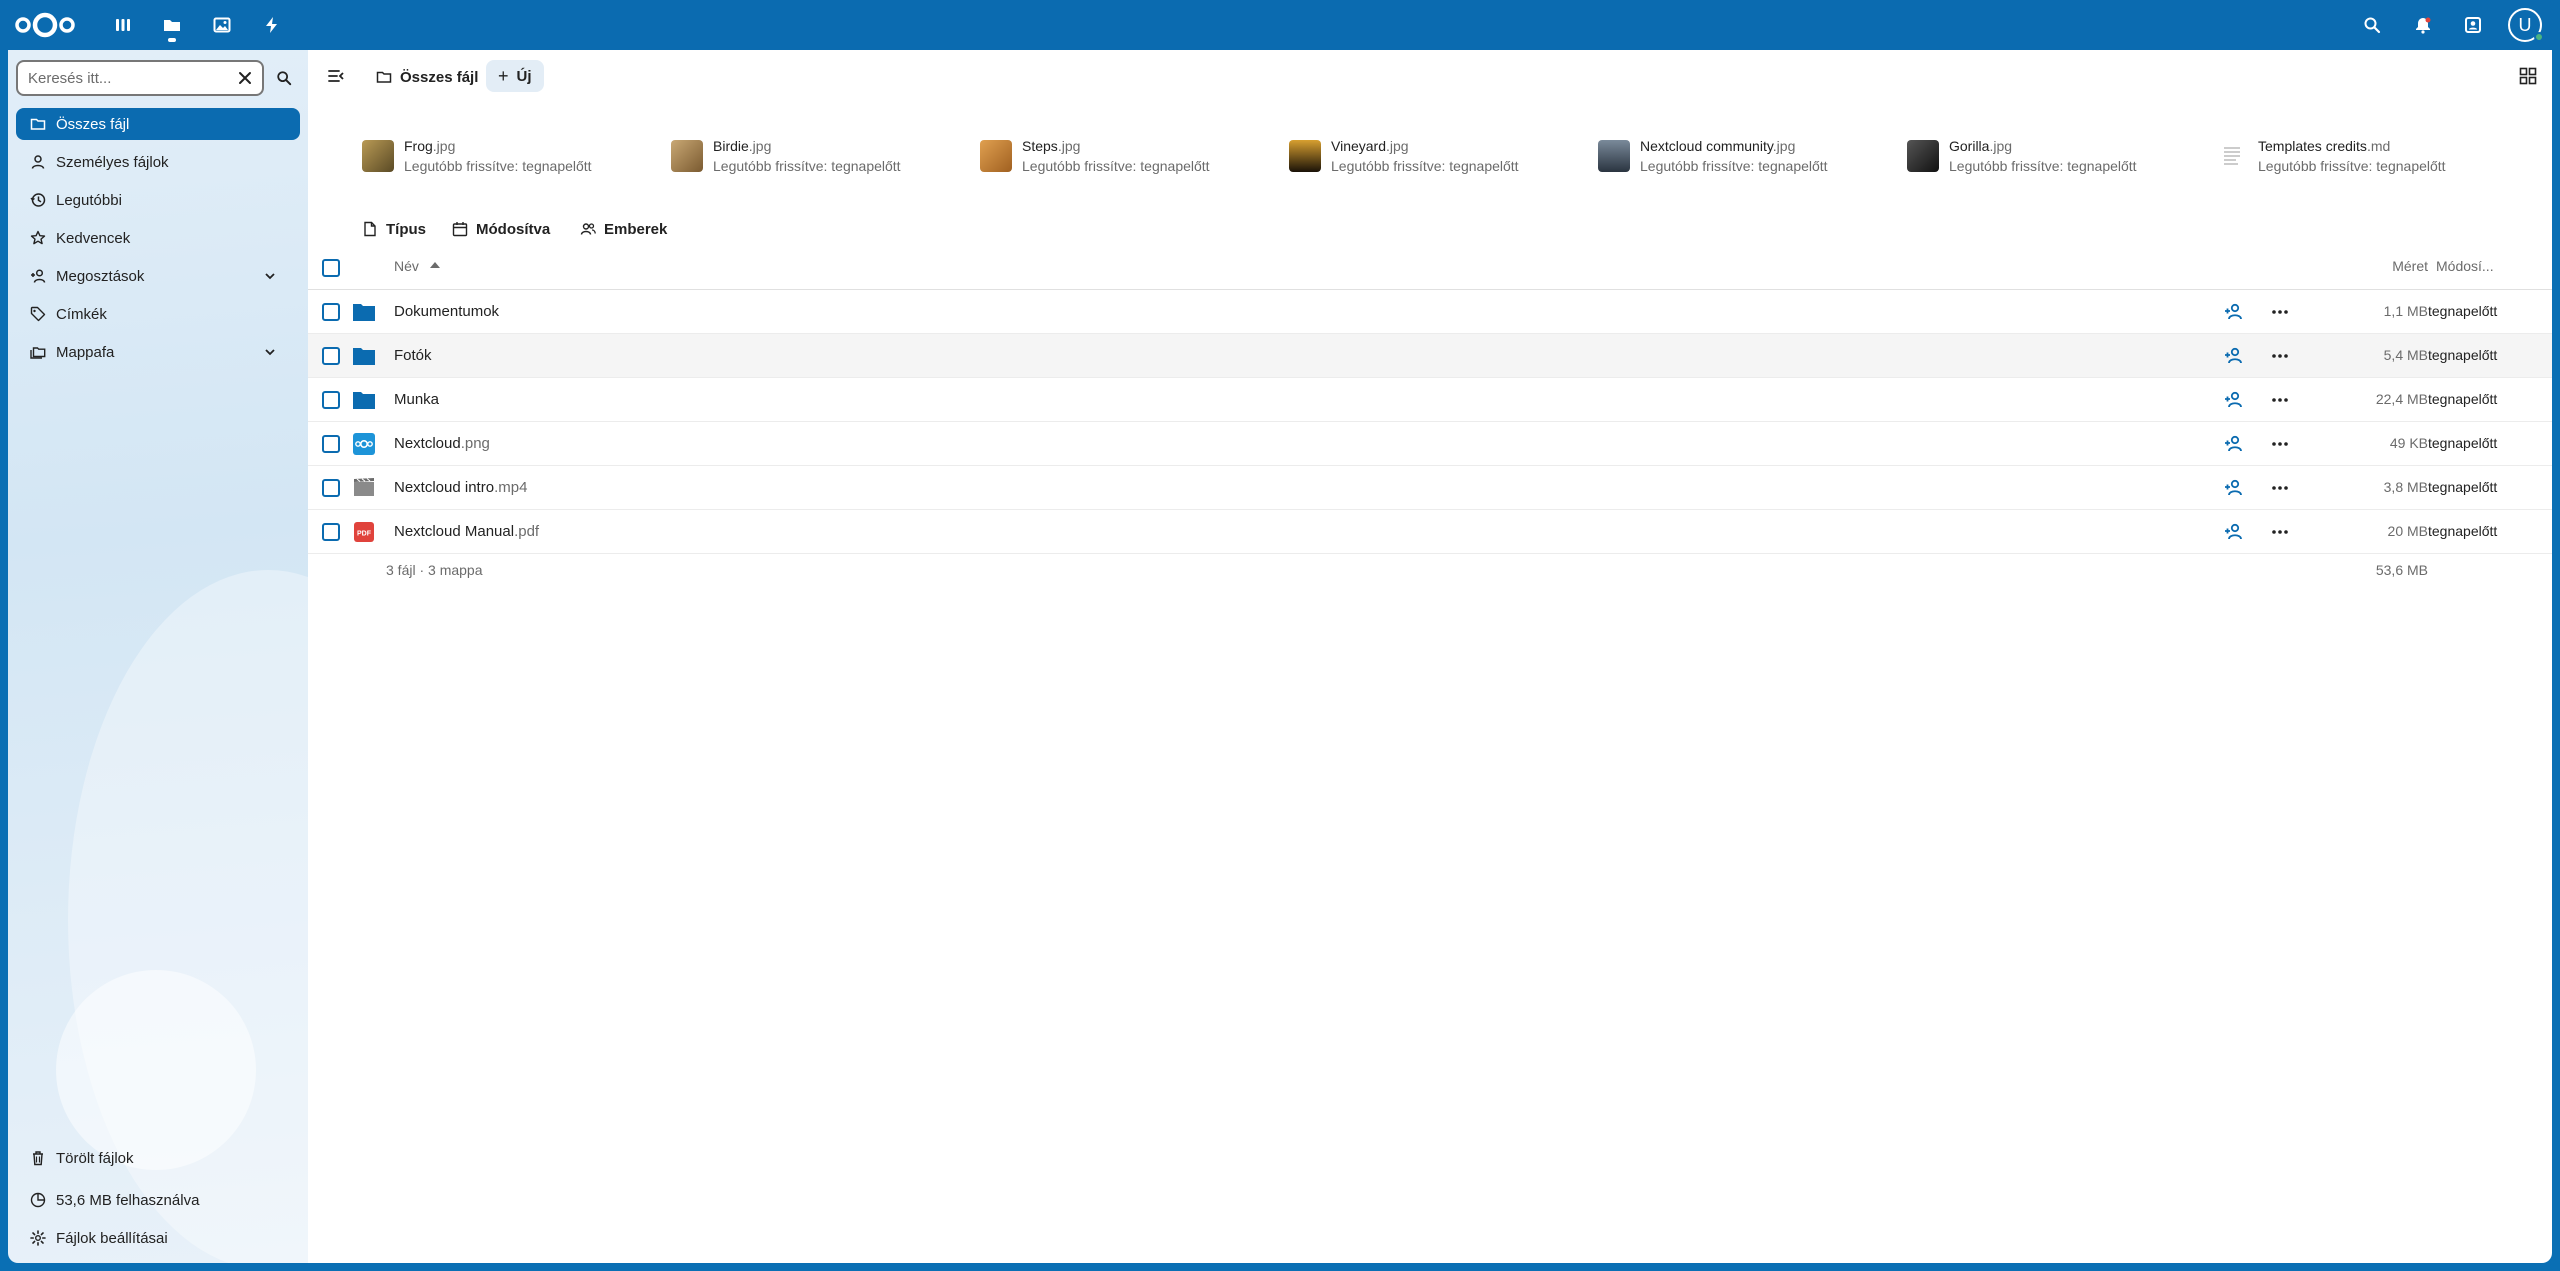 This screenshot has height=1271, width=2560. Describe the element at coordinates (93, 124) in the screenshot. I see `sidebar-item-label: Összes fájl` at that location.